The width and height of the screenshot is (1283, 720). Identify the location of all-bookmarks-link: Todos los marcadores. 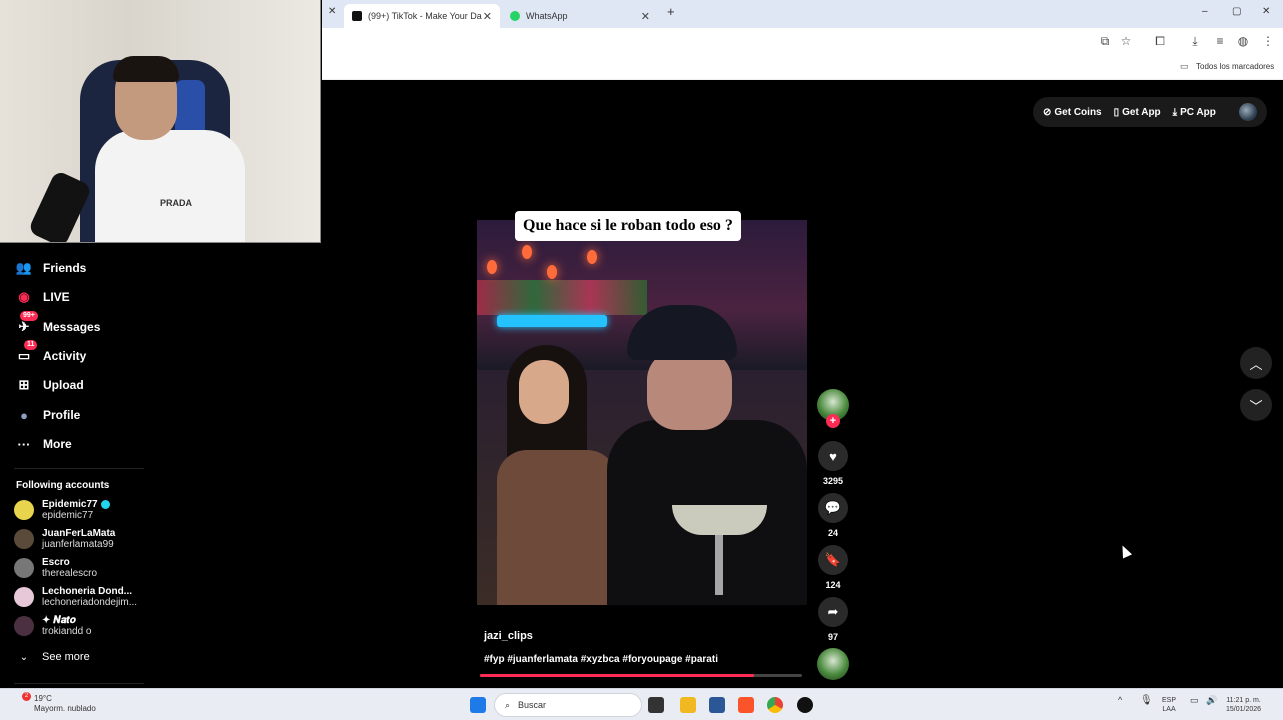
(1235, 66).